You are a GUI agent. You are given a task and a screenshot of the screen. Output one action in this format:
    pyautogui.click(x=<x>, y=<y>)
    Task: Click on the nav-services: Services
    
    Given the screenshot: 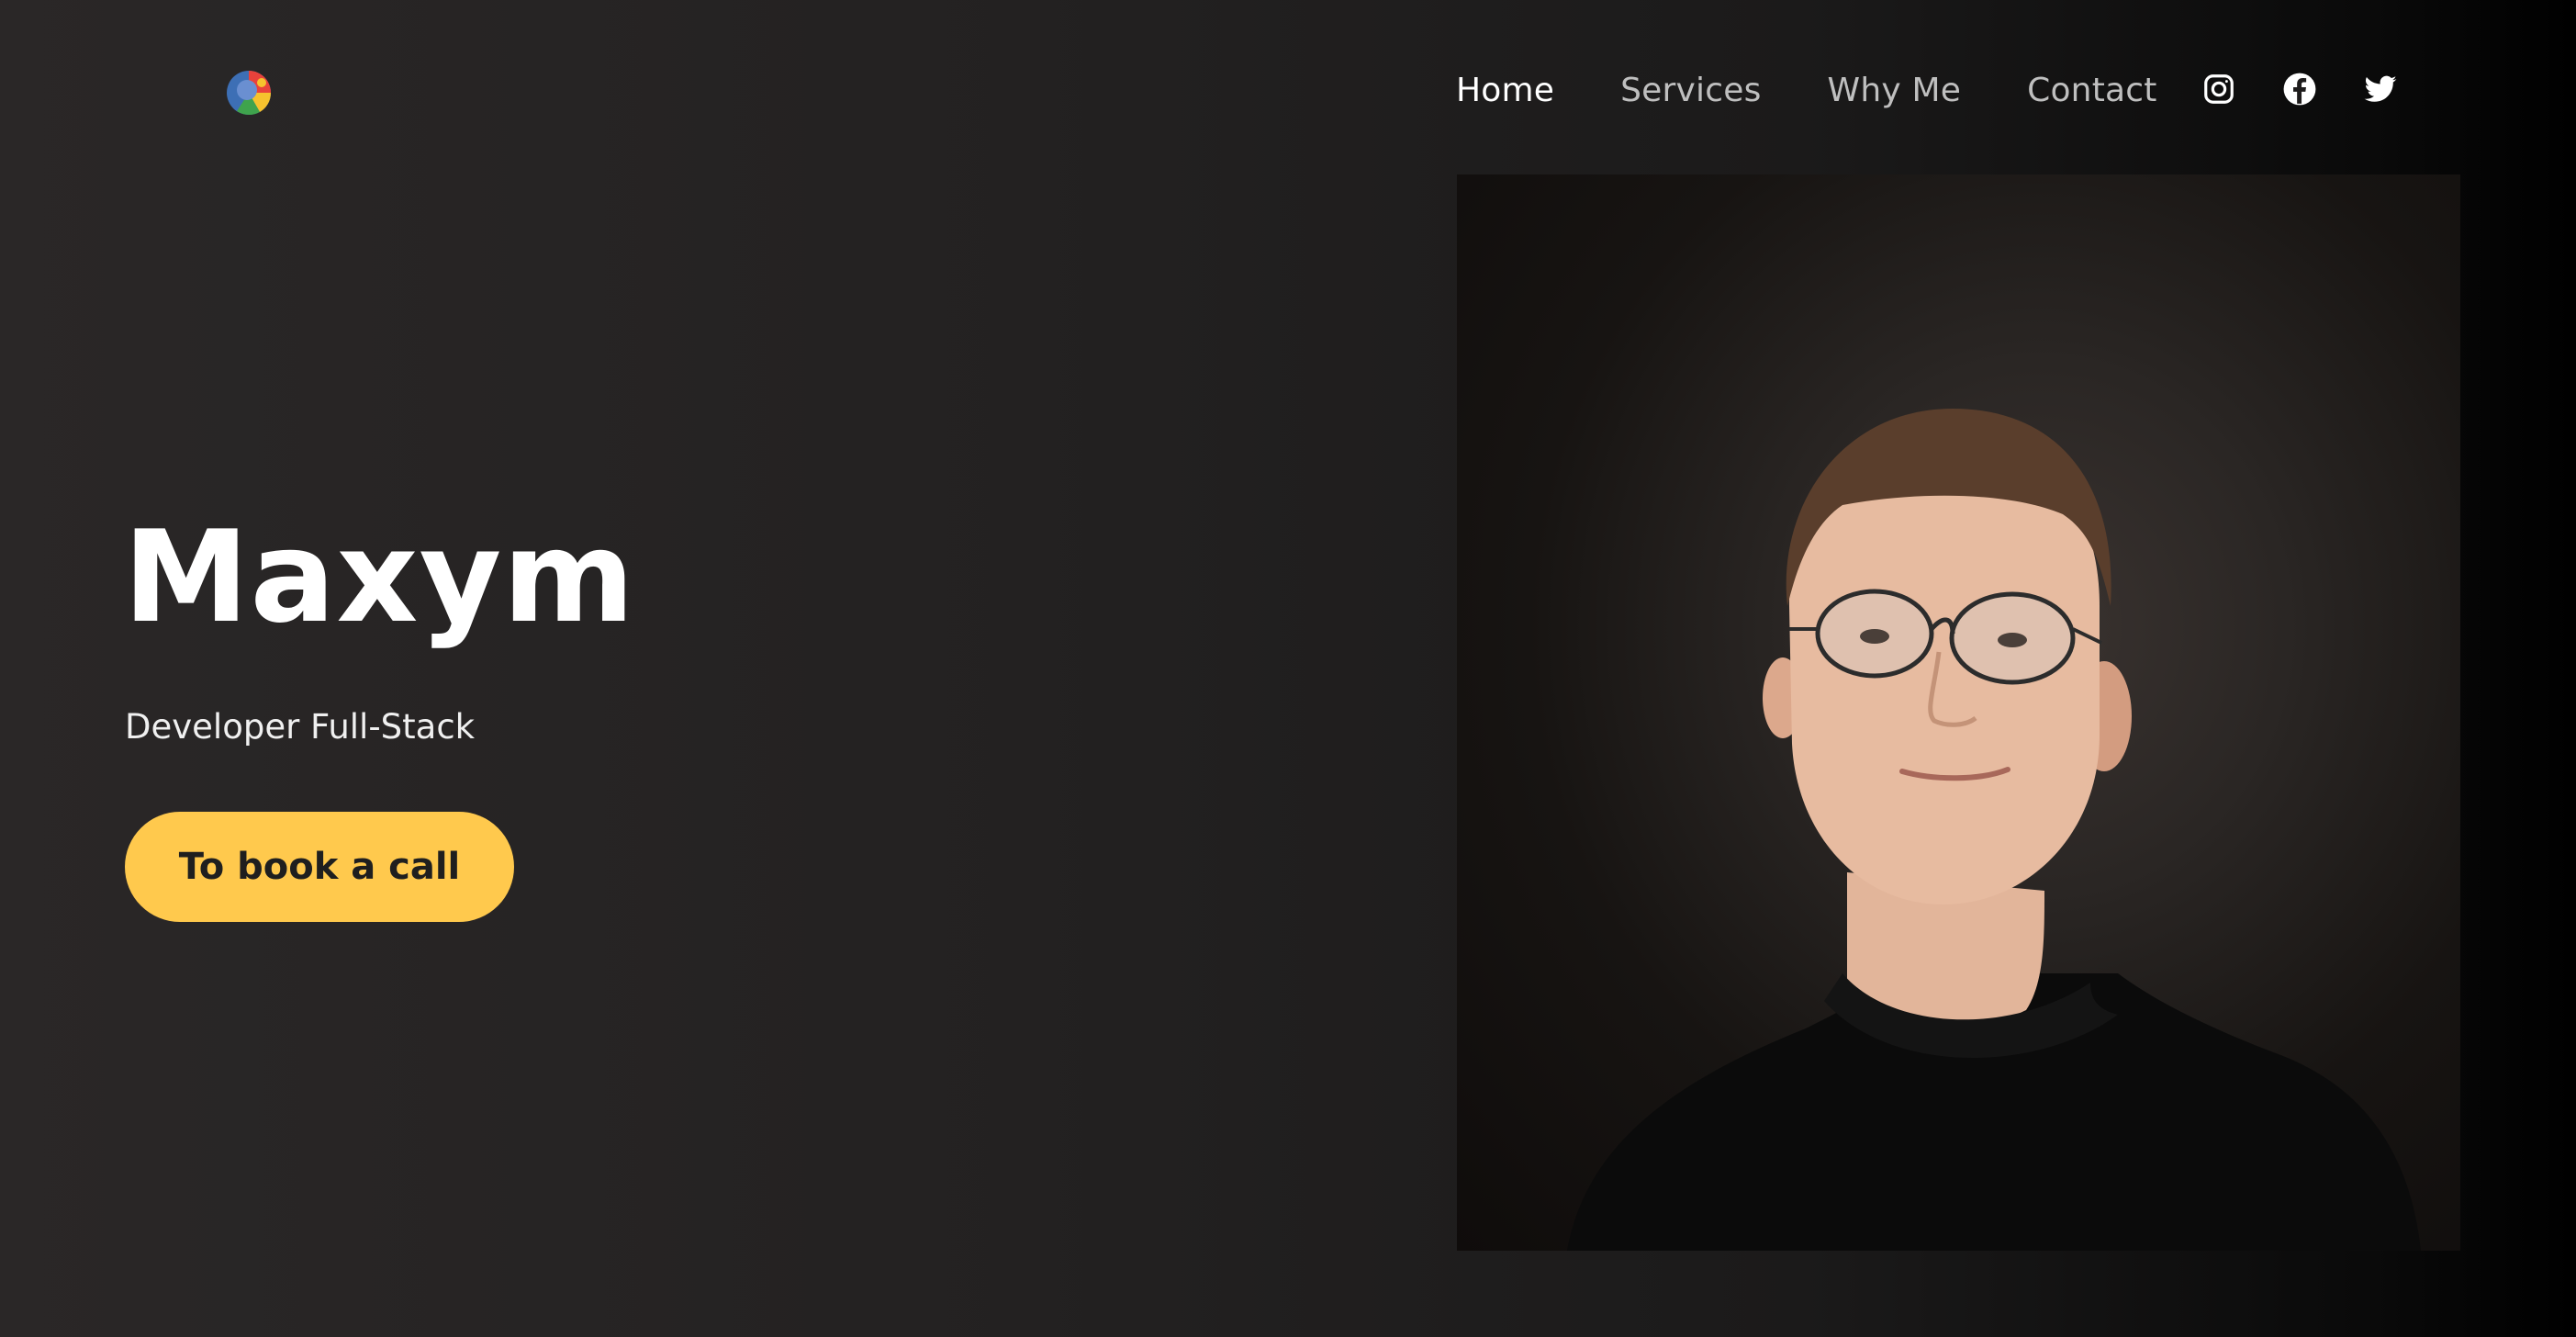 What is the action you would take?
    pyautogui.click(x=1690, y=90)
    